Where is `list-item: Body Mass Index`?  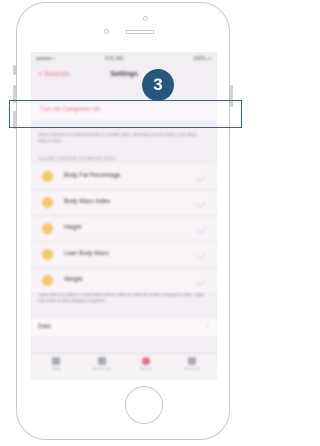
list-item: Body Mass Index is located at coordinates (124, 203).